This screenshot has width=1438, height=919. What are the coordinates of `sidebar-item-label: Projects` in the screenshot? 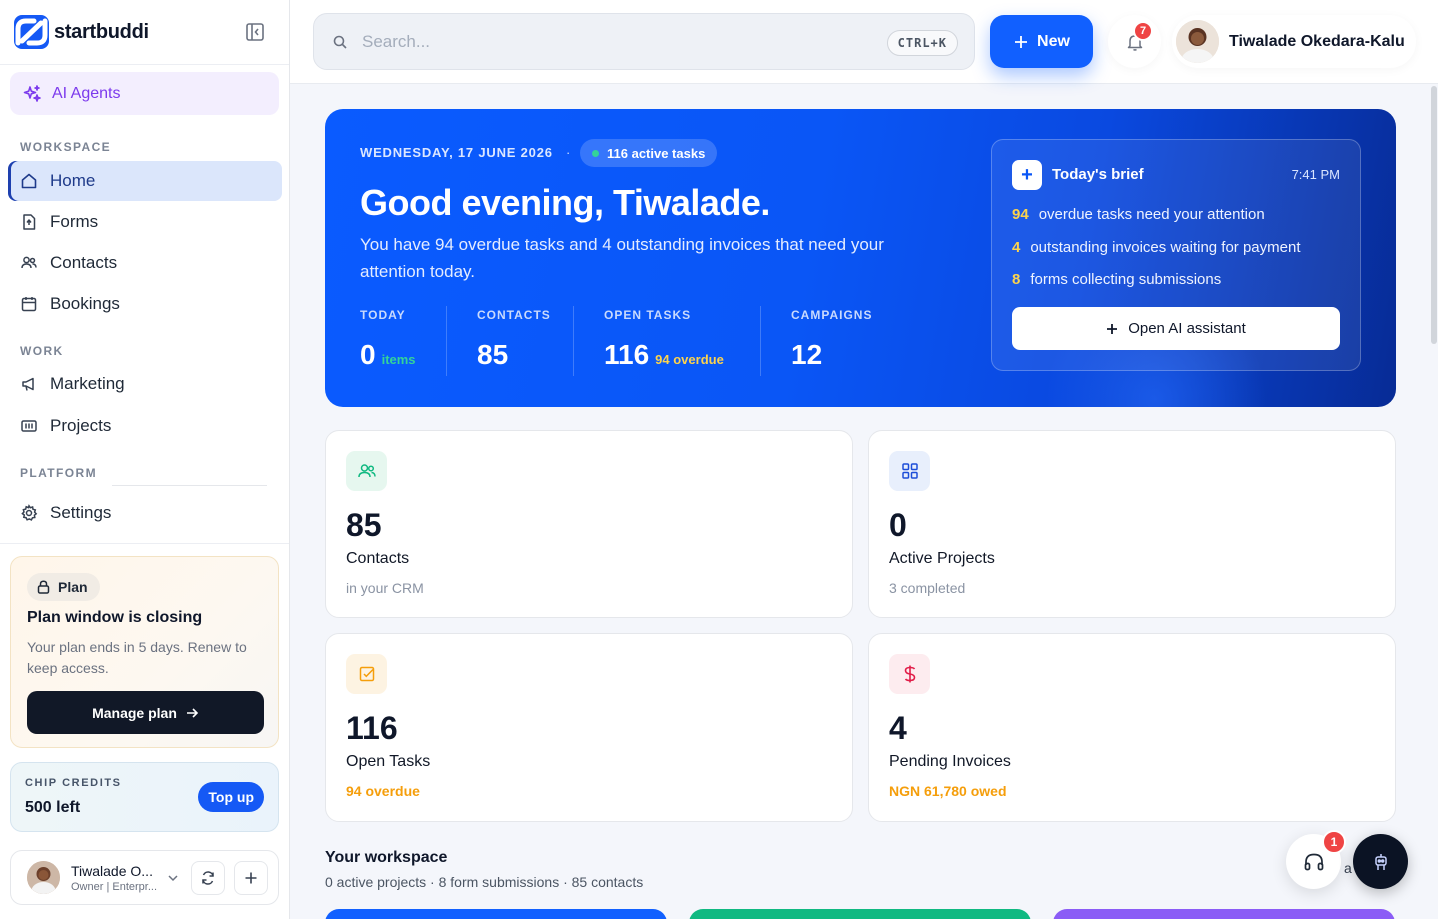 It's located at (81, 425).